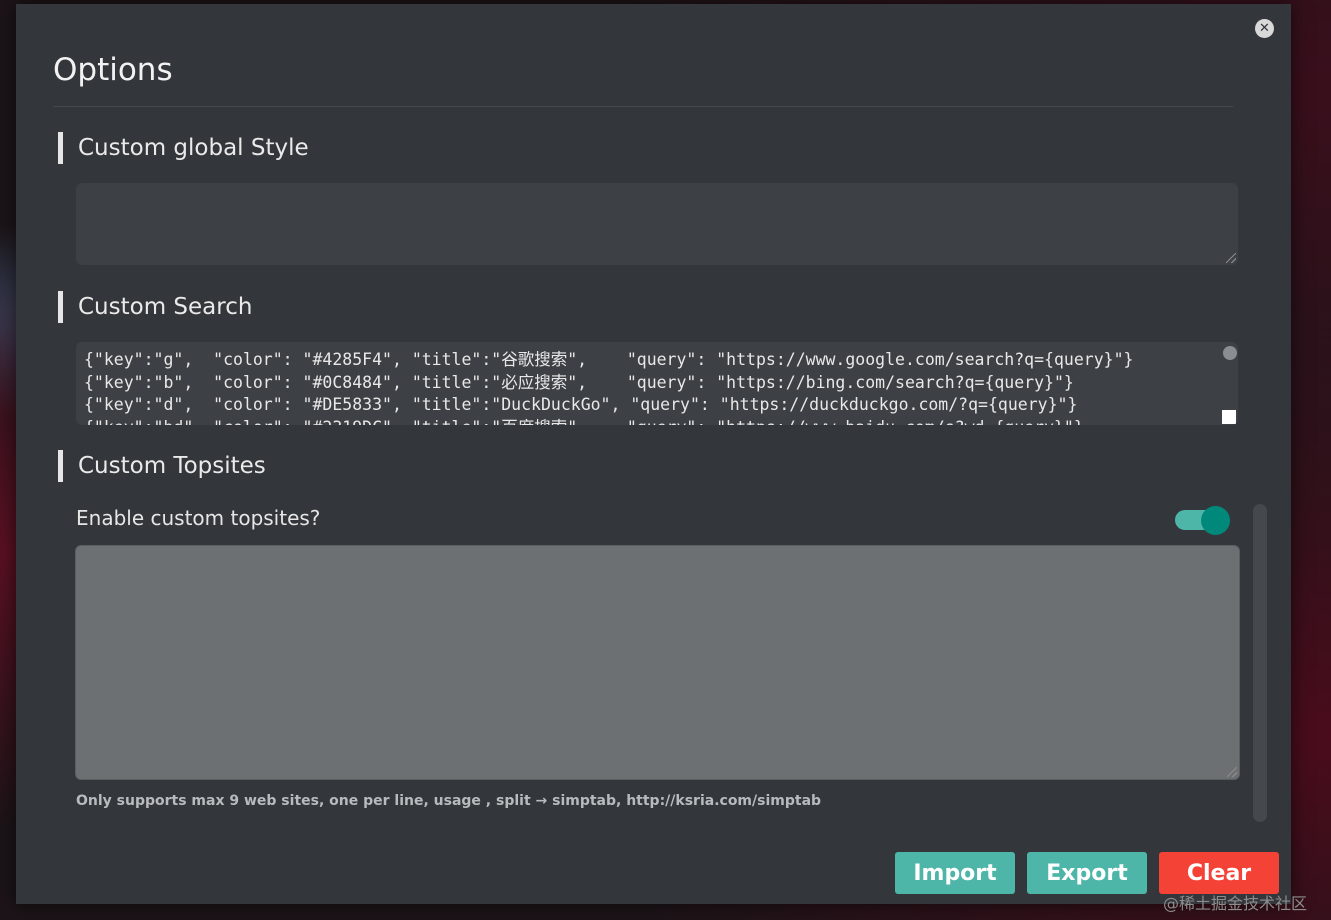  I want to click on section-title-search: Custom Search, so click(155, 307).